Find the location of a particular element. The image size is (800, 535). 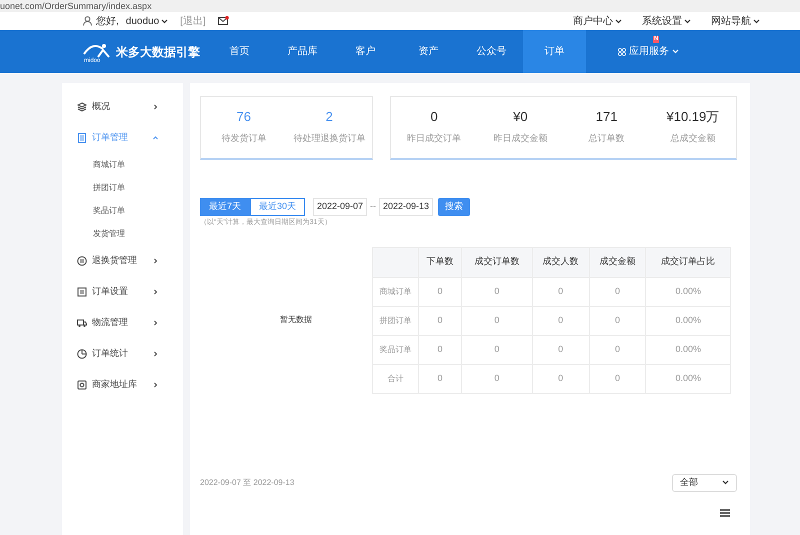

stat-value: ¥0 is located at coordinates (520, 117).